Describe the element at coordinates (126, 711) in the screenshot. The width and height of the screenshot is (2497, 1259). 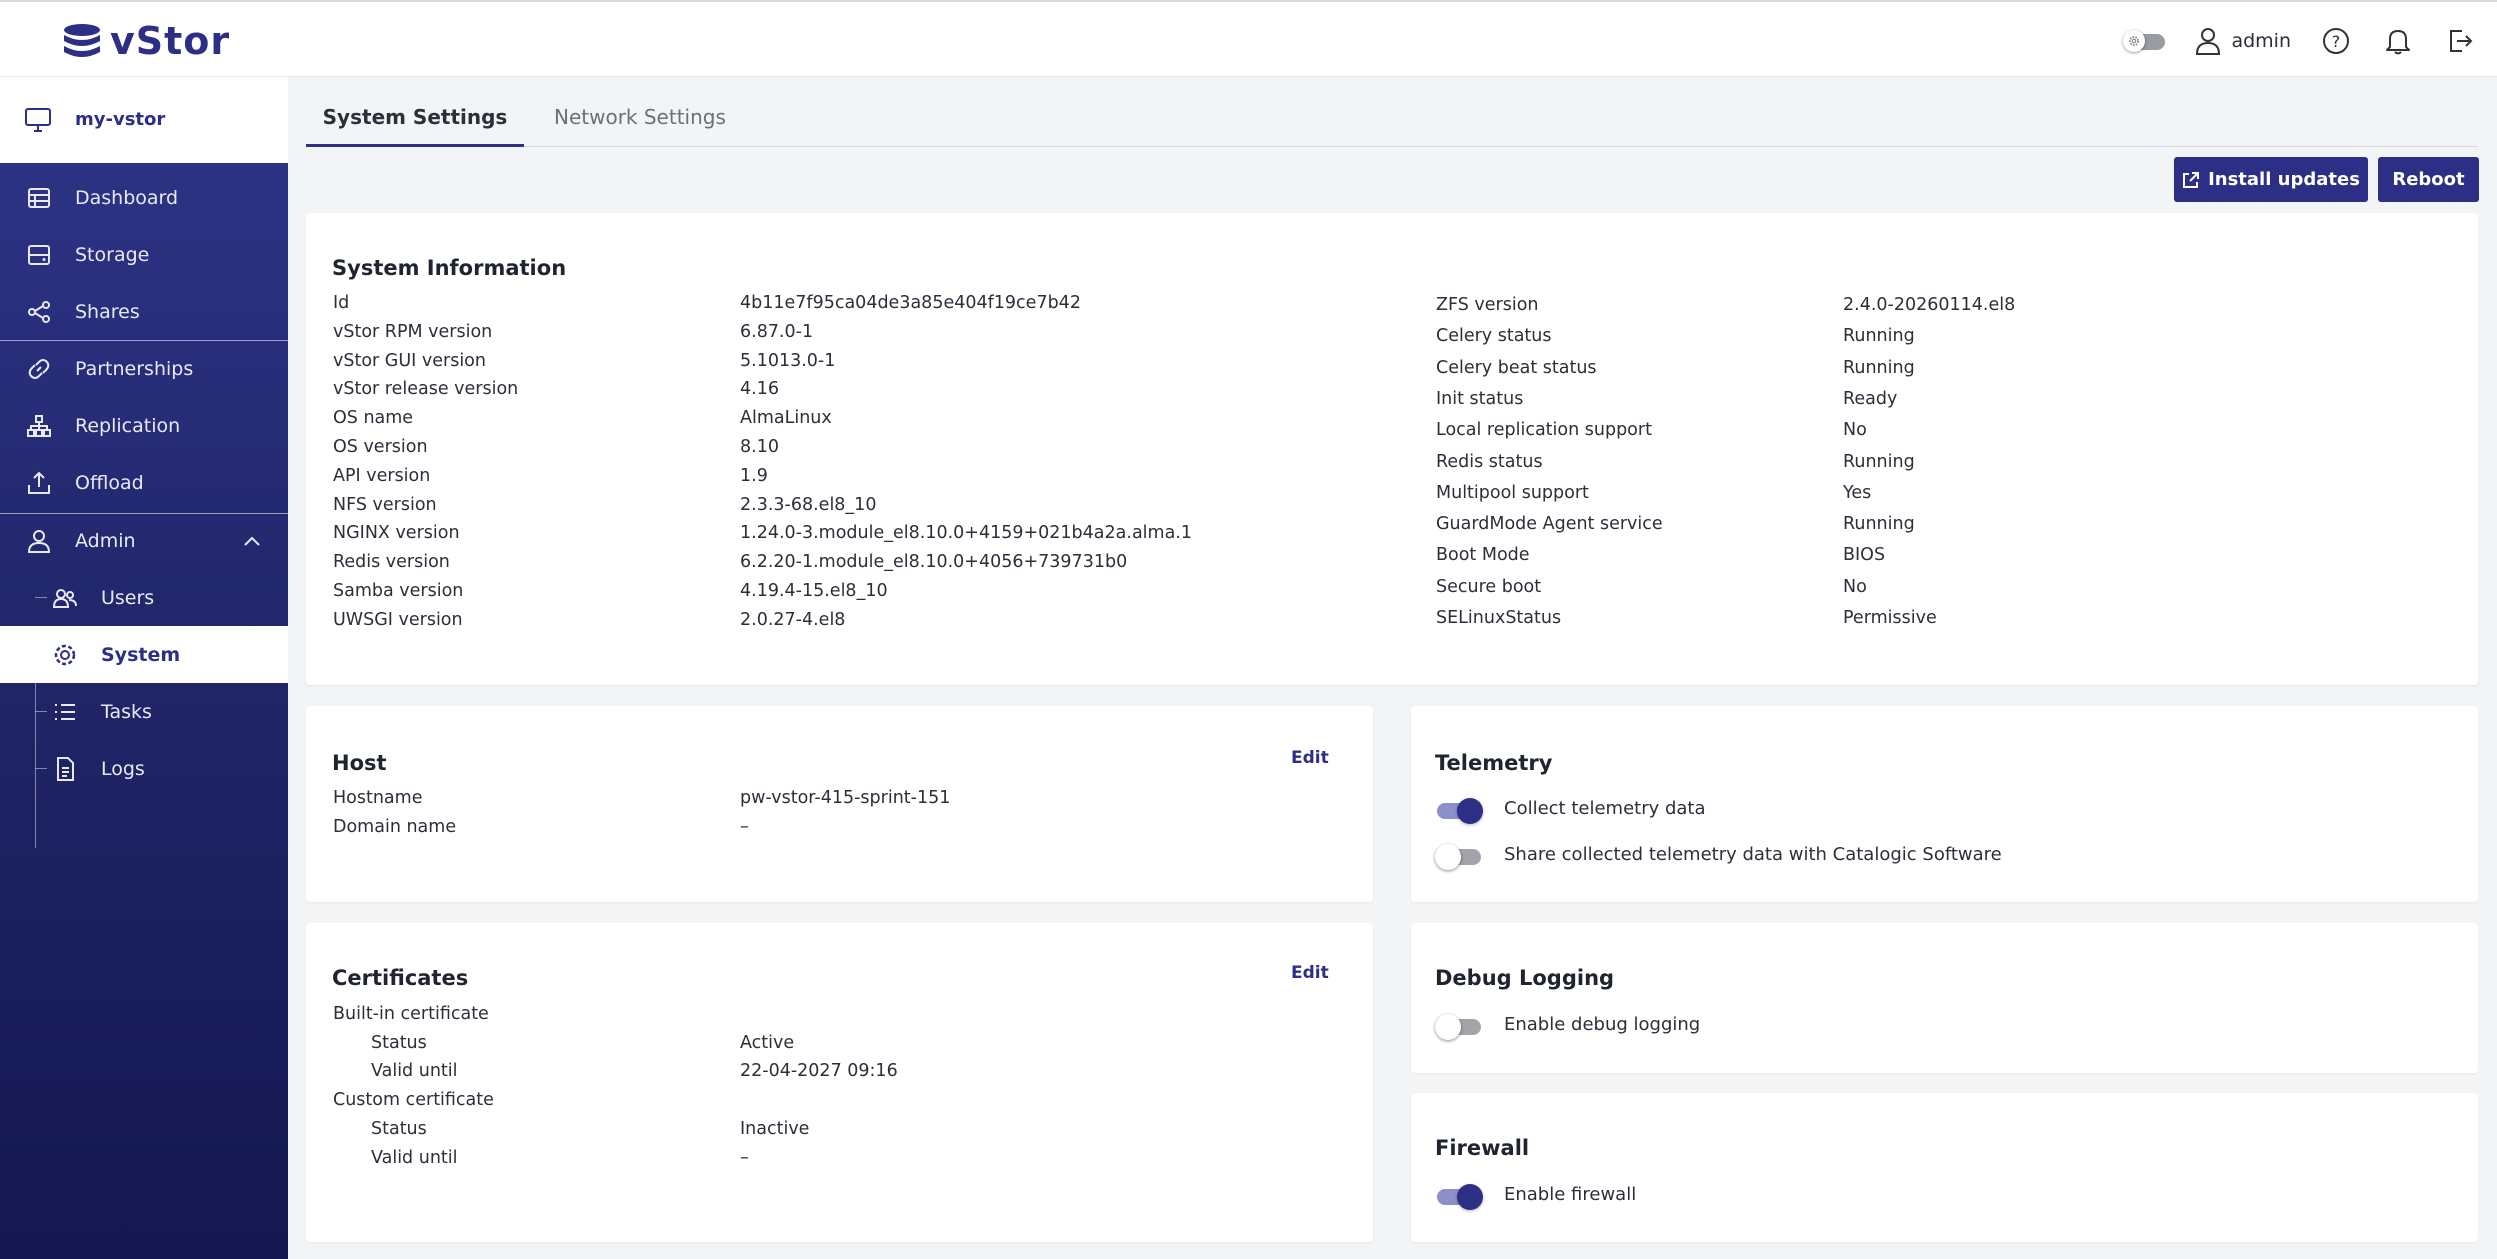
I see `sidebar-item-label: Tasks` at that location.